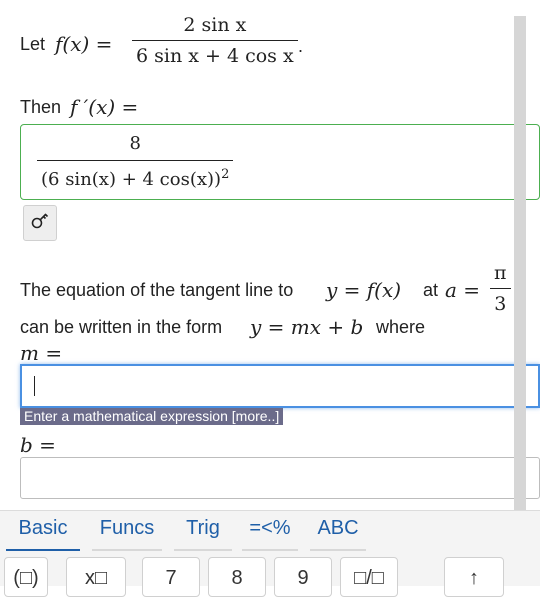 This screenshot has width=540, height=598. What do you see at coordinates (301, 46) in the screenshot?
I see `period: .` at bounding box center [301, 46].